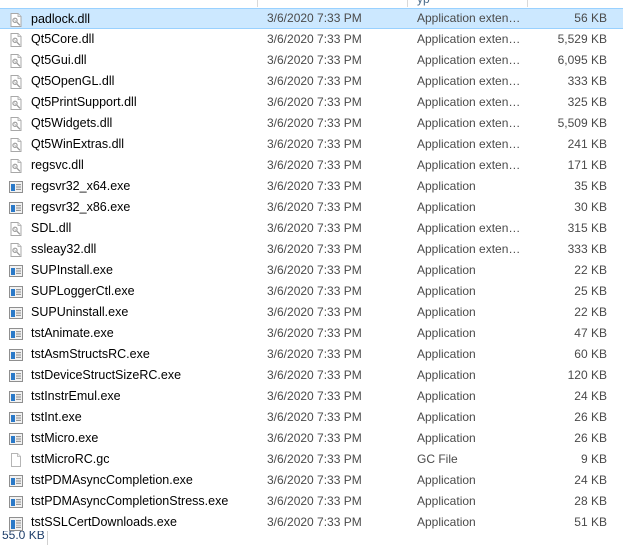  I want to click on file-name-label: tstMicro.exe, so click(65, 438).